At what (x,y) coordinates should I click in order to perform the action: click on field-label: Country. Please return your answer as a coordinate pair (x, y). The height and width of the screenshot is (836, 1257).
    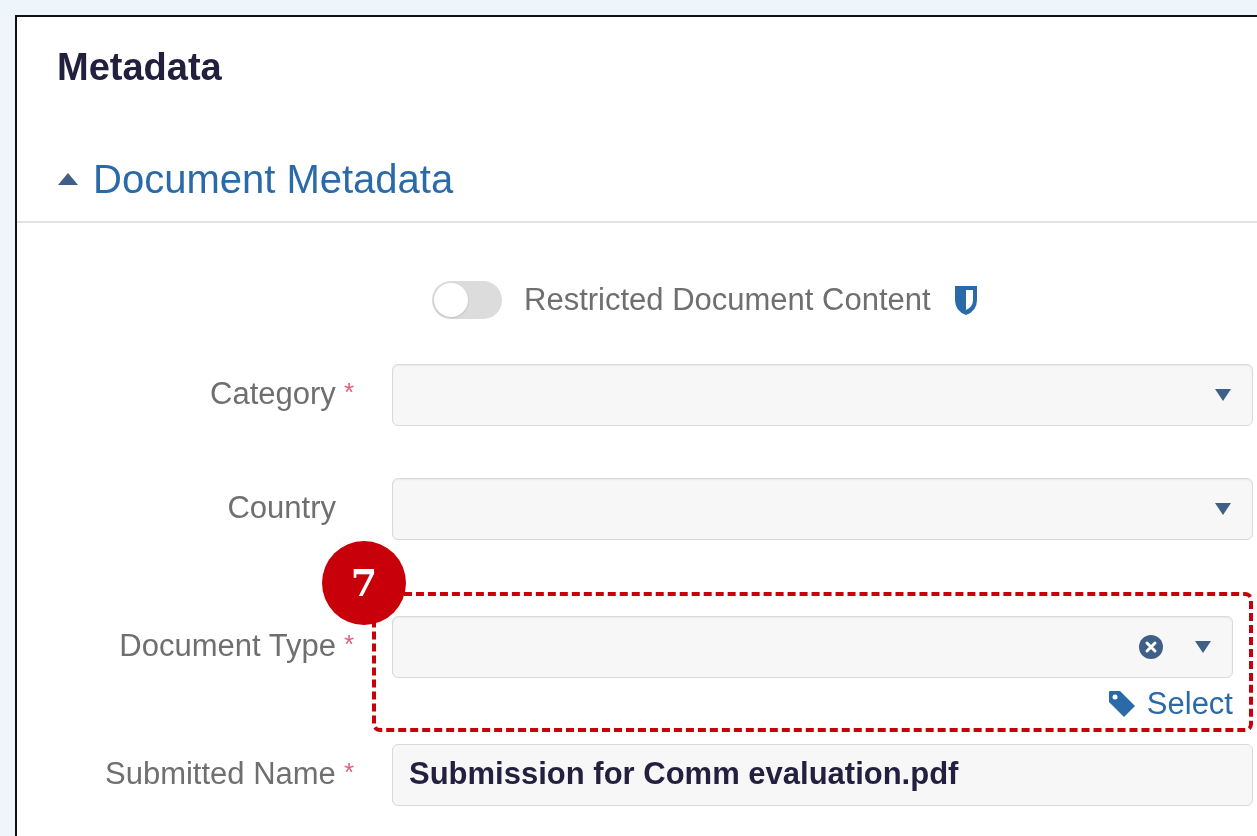
    Looking at the image, I should click on (281, 508).